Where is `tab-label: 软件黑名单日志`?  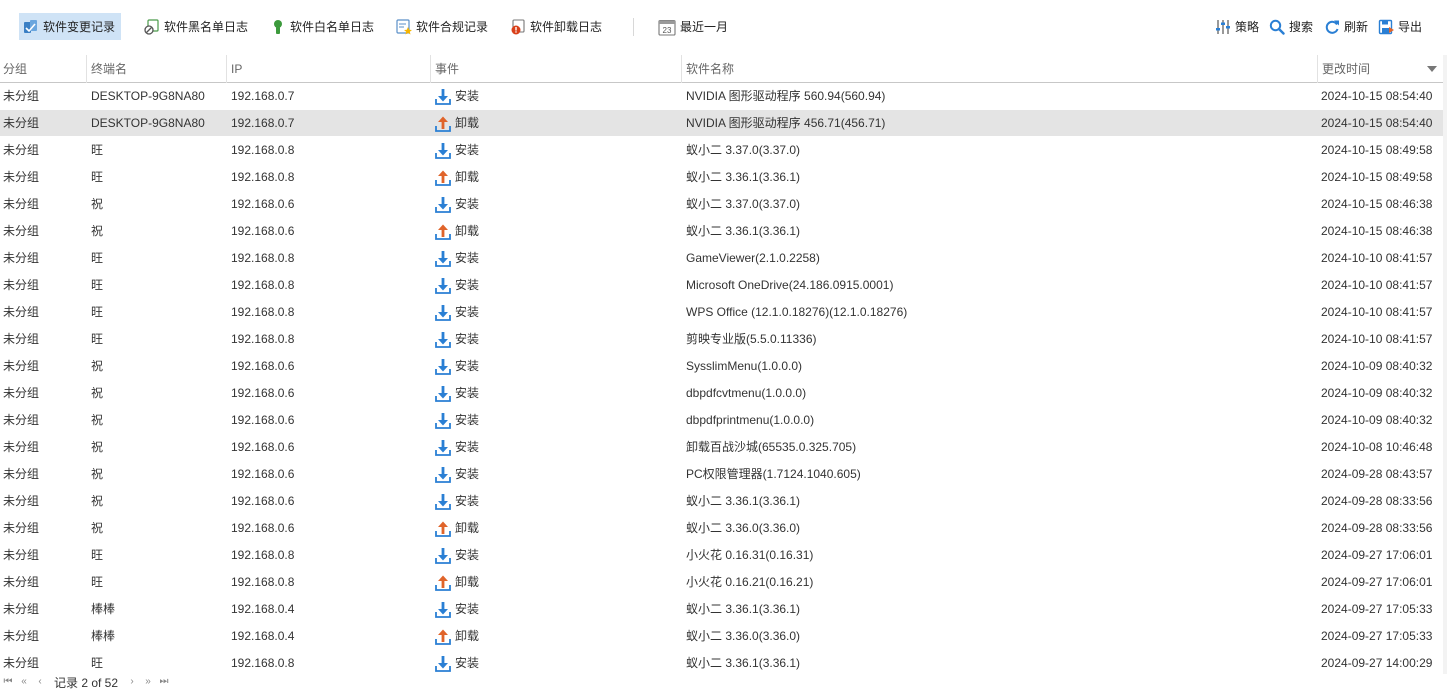
tab-label: 软件黑名单日志 is located at coordinates (206, 27).